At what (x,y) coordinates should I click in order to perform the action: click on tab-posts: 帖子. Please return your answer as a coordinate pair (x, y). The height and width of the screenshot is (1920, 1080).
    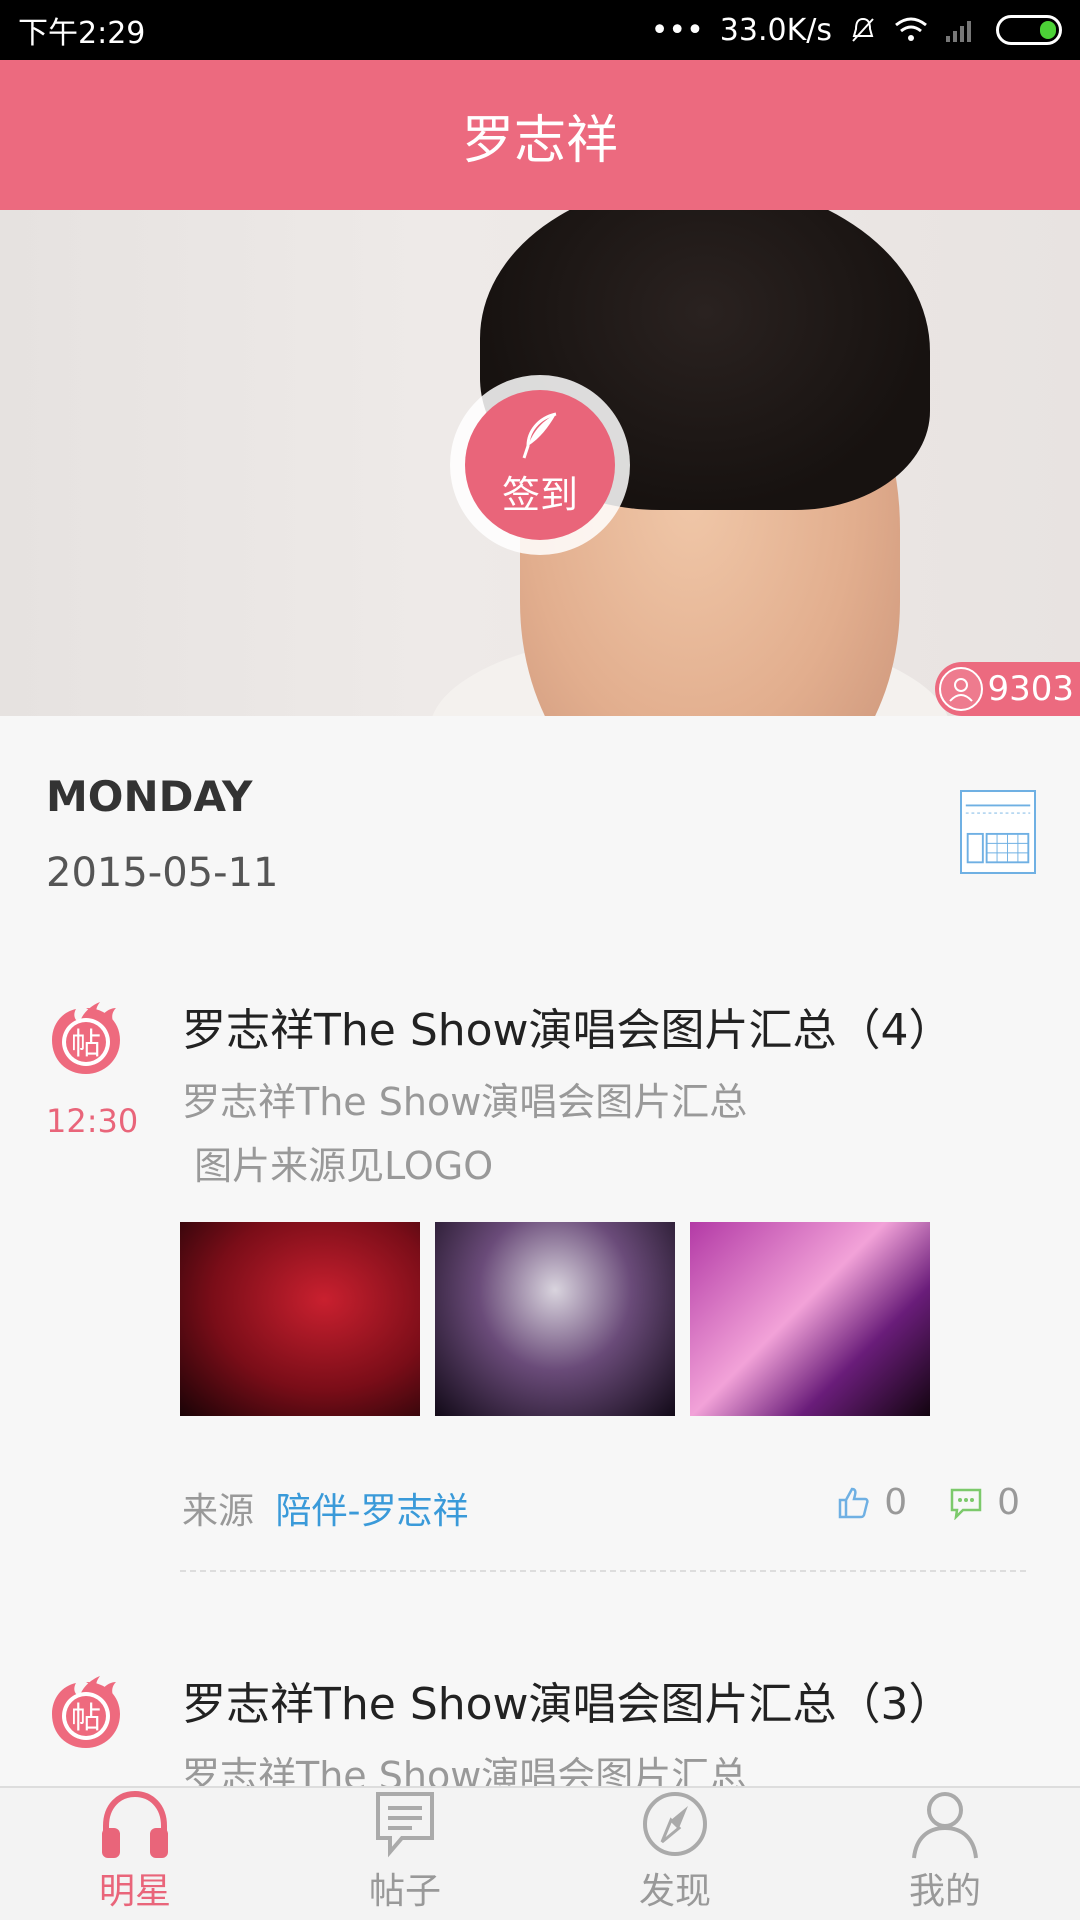
    Looking at the image, I should click on (405, 1854).